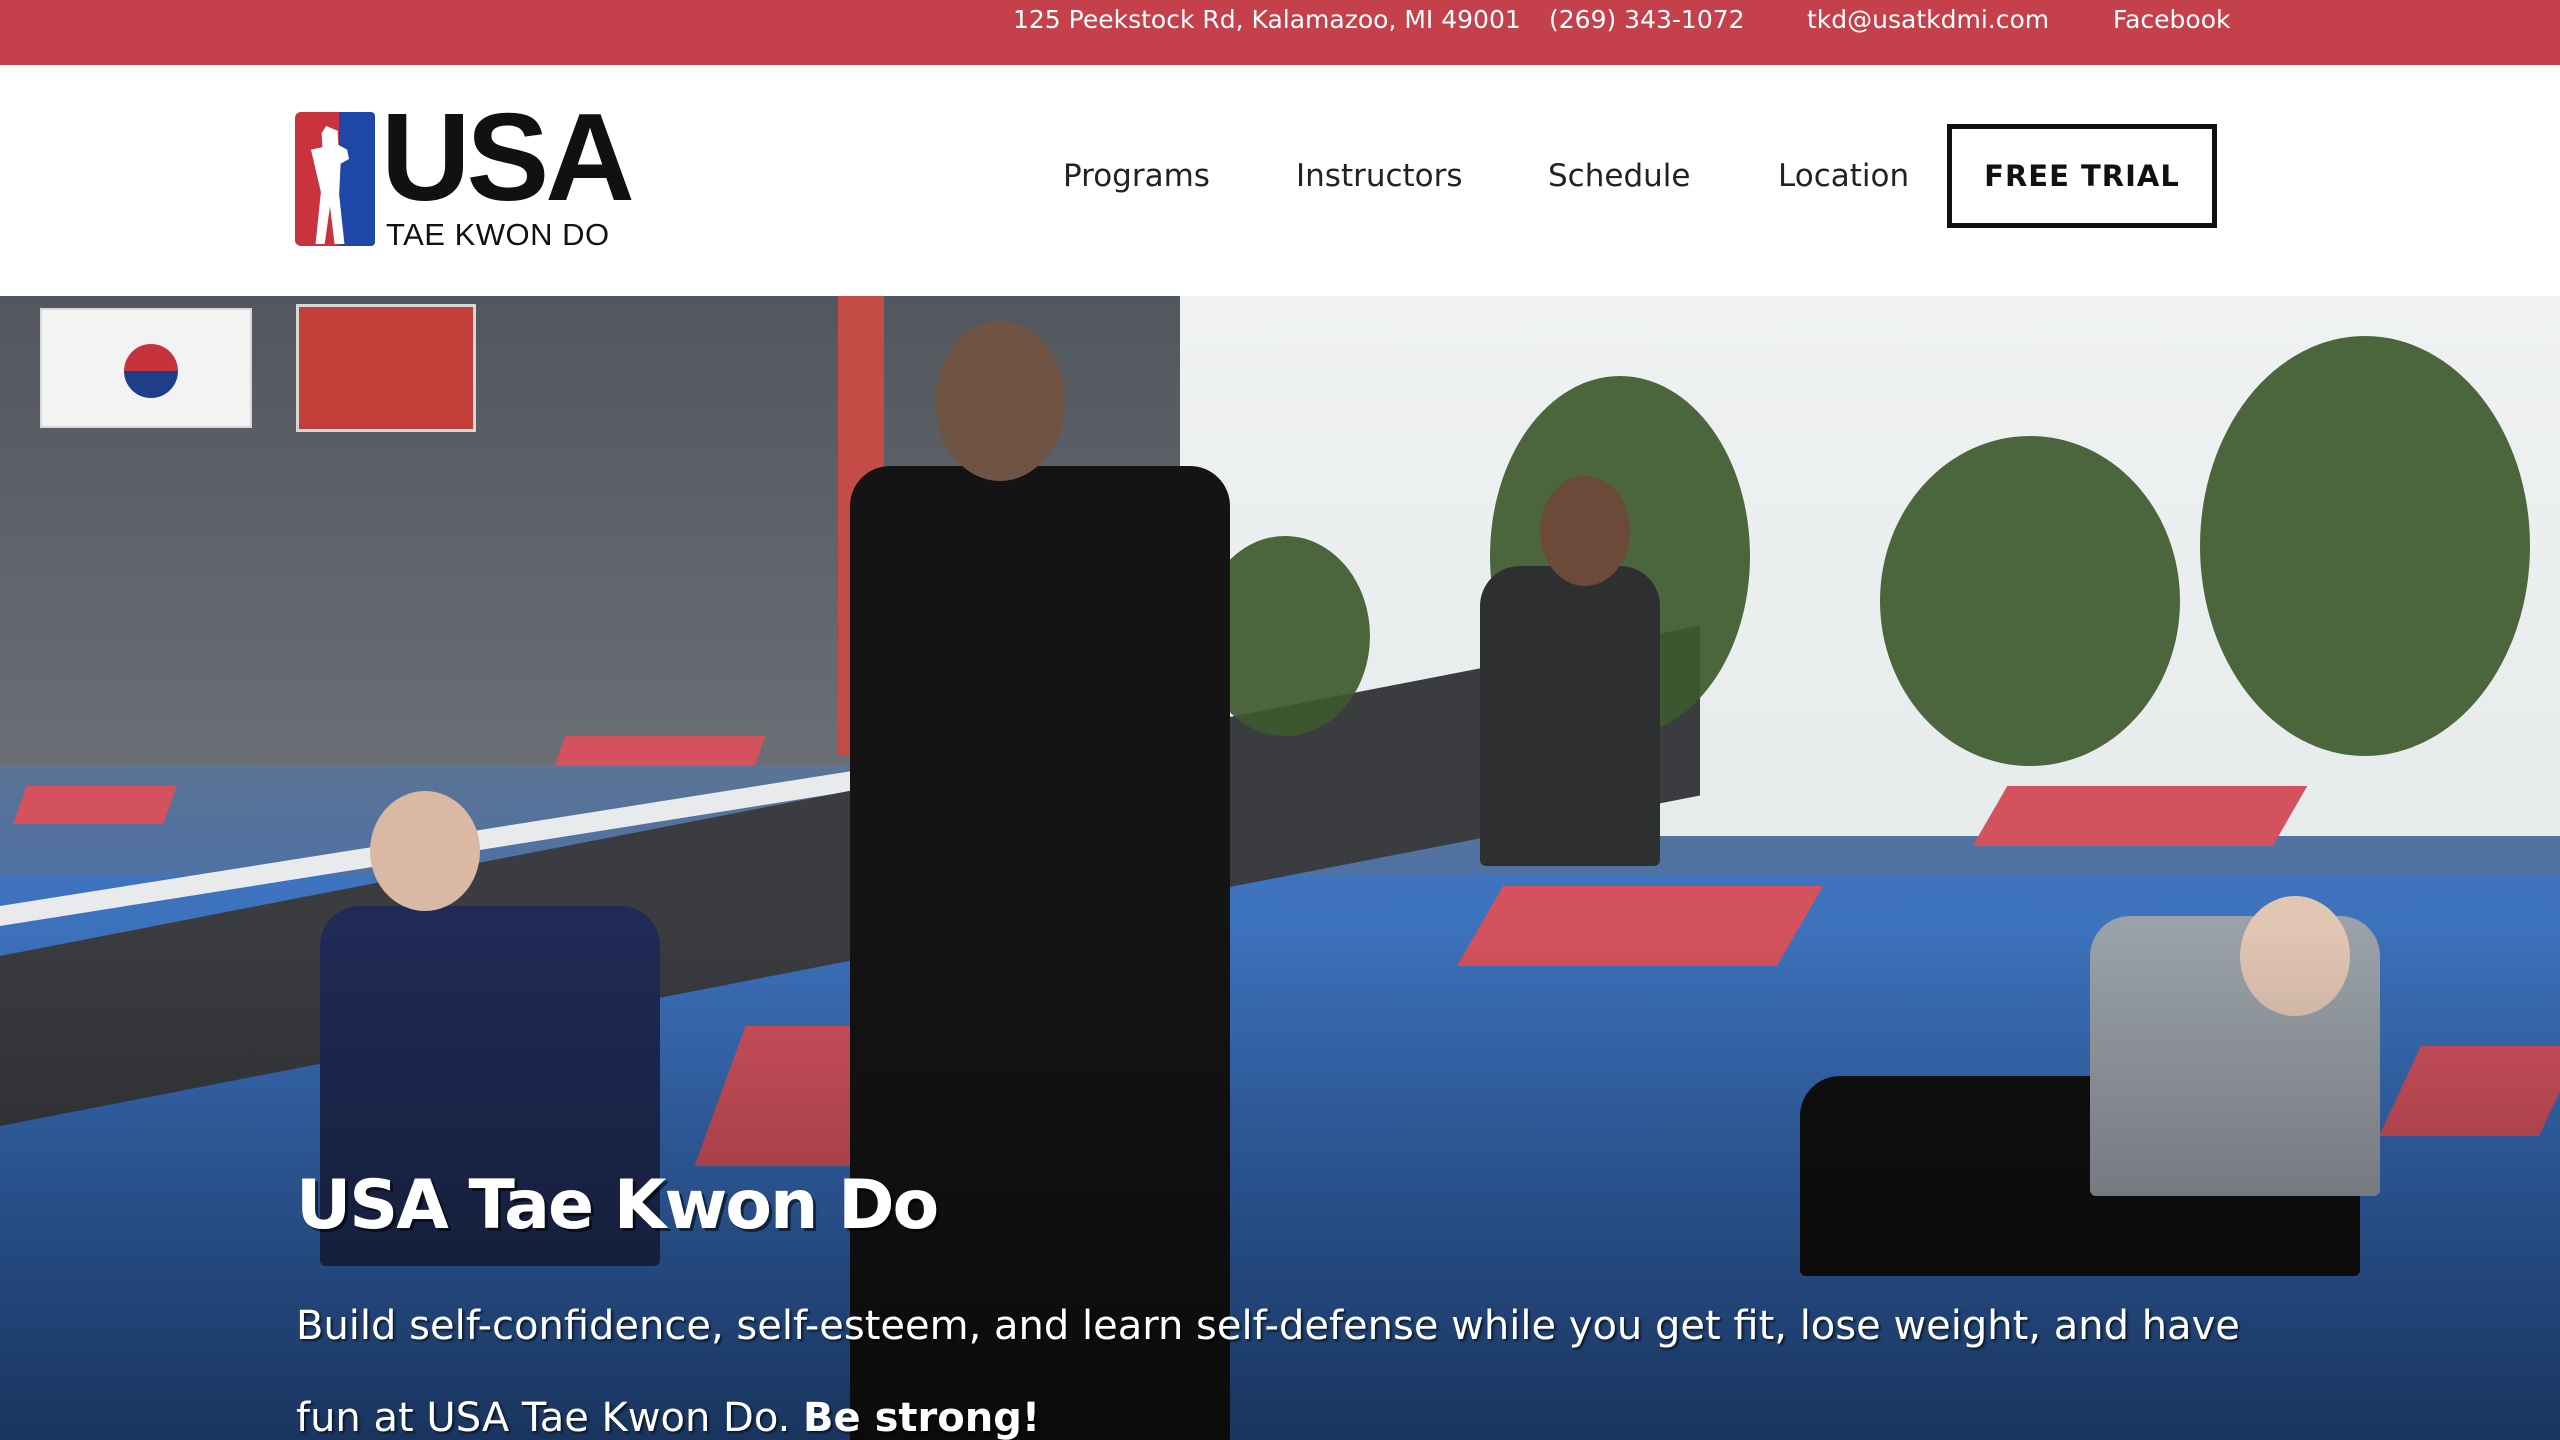 The height and width of the screenshot is (1440, 2560). I want to click on nav-location: Location, so click(1843, 180).